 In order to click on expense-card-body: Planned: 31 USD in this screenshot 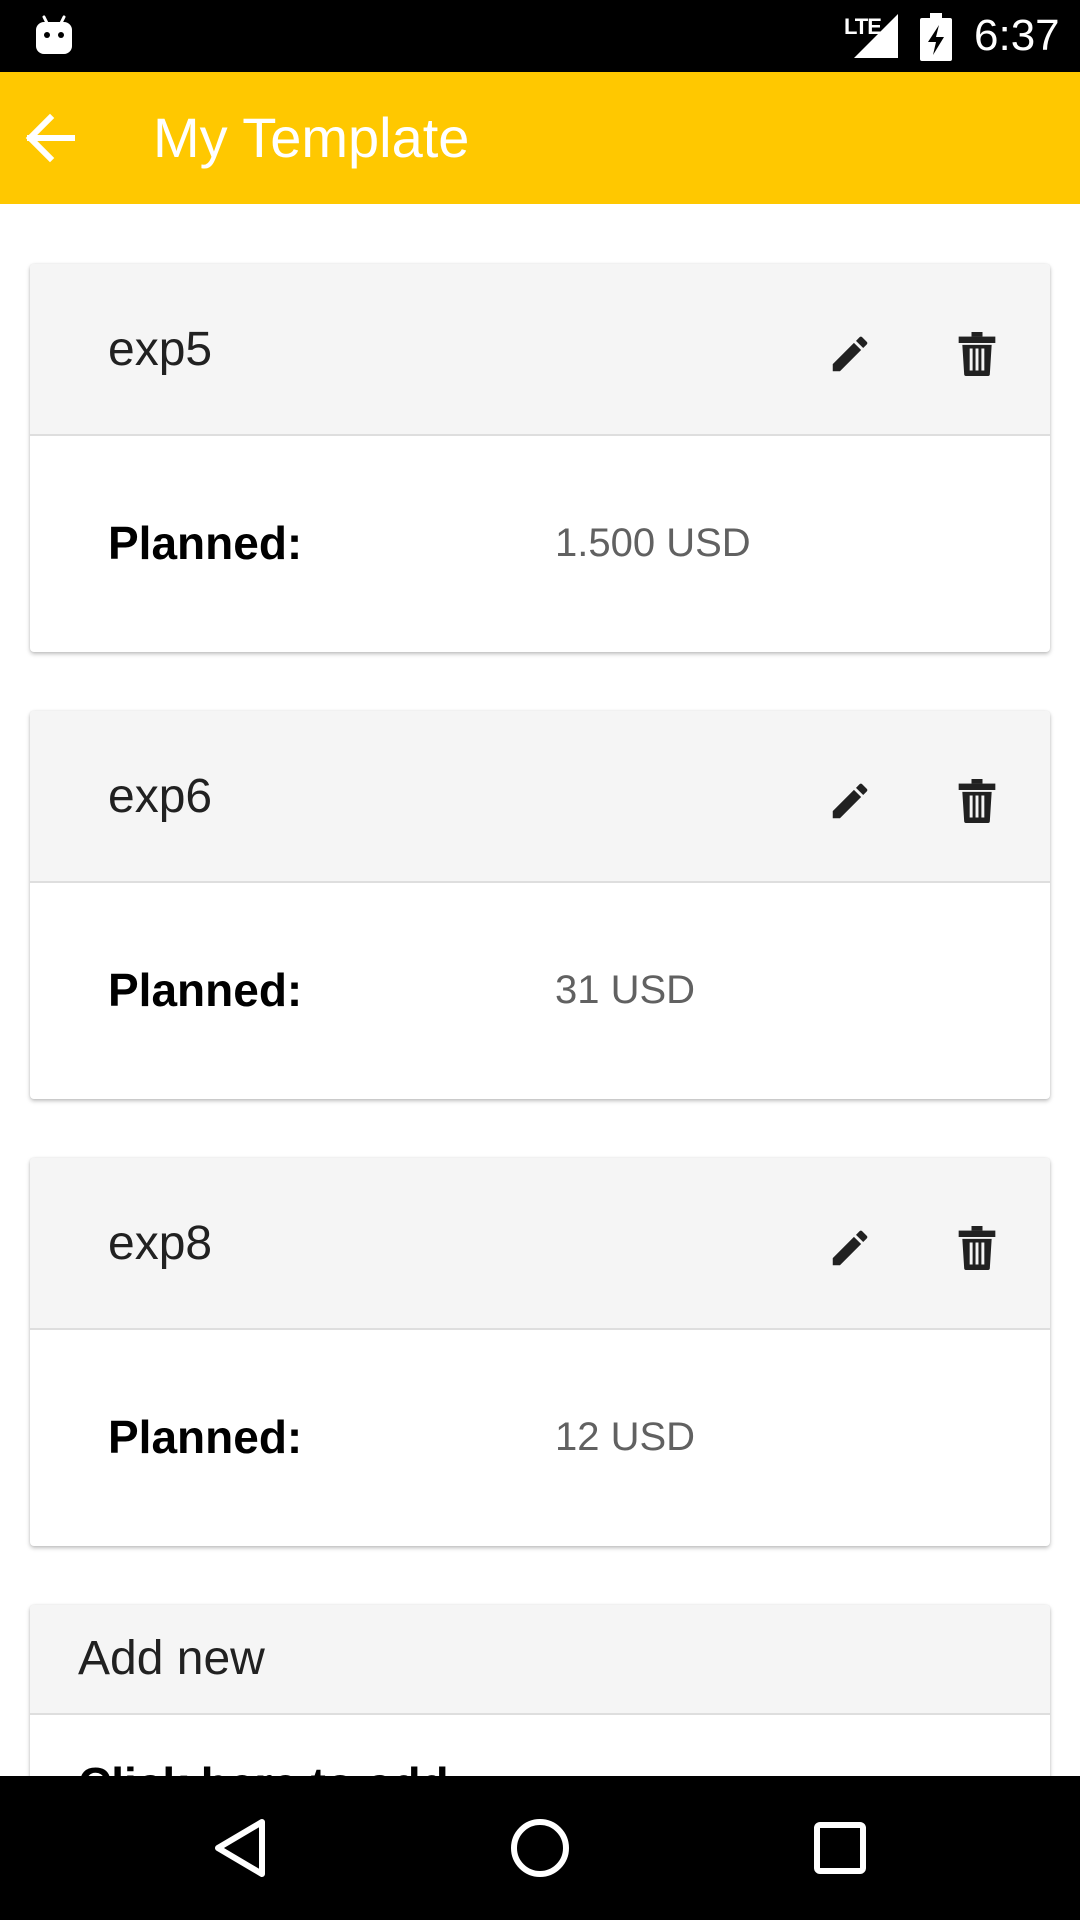, I will do `click(540, 991)`.